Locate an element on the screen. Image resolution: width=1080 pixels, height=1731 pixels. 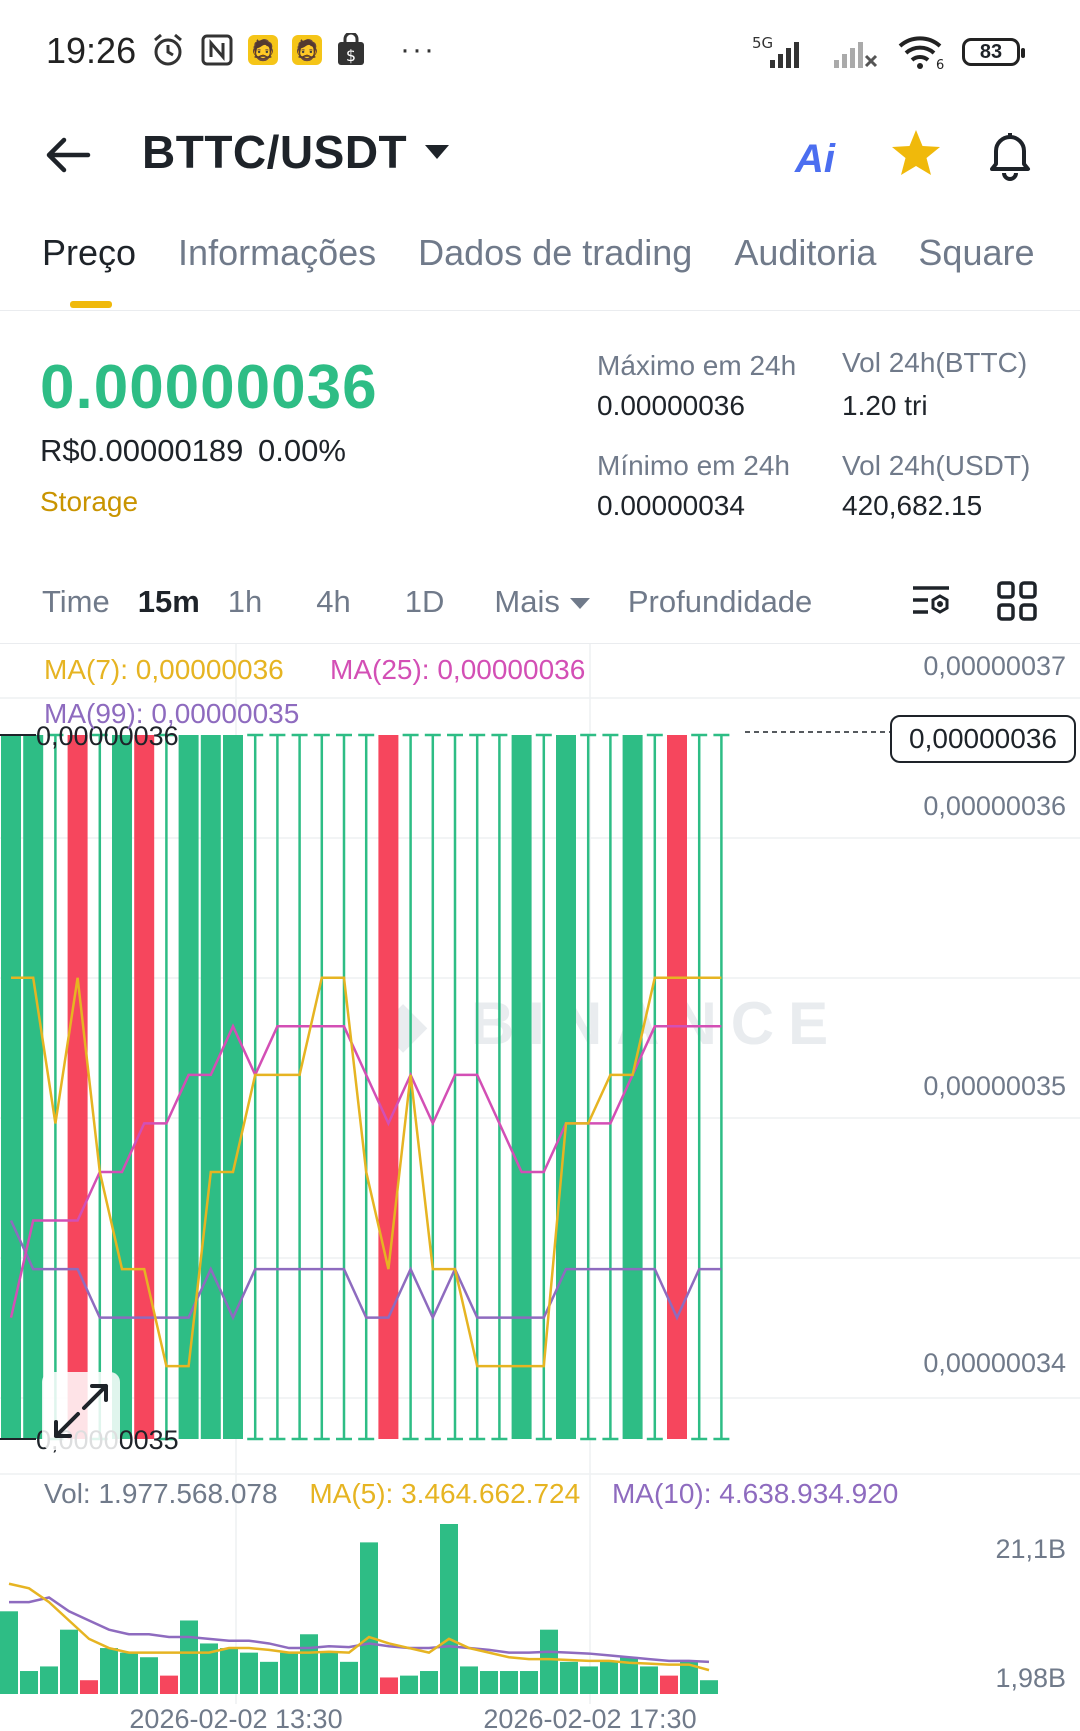
alarm-icon is located at coordinates (168, 49).